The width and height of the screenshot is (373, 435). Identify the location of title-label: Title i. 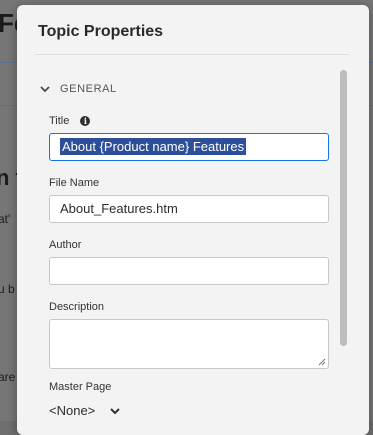
(70, 121).